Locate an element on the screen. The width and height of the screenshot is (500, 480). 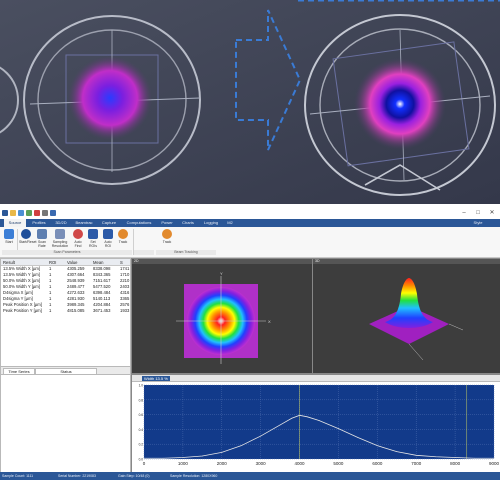
column-header-roi: ROI is located at coordinates (52, 262).